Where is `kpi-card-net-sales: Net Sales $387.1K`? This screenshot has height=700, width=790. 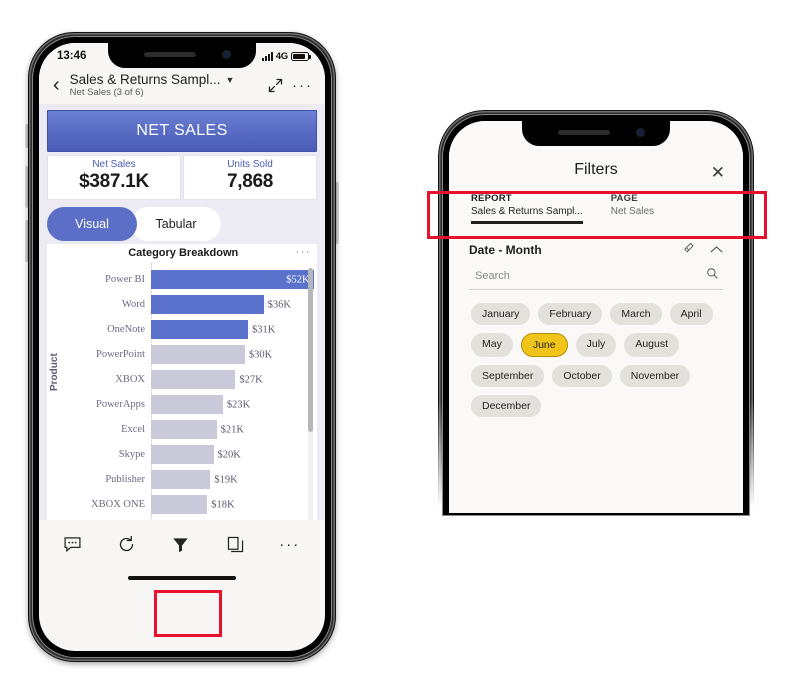
kpi-card-net-sales: Net Sales $387.1K is located at coordinates (114, 177).